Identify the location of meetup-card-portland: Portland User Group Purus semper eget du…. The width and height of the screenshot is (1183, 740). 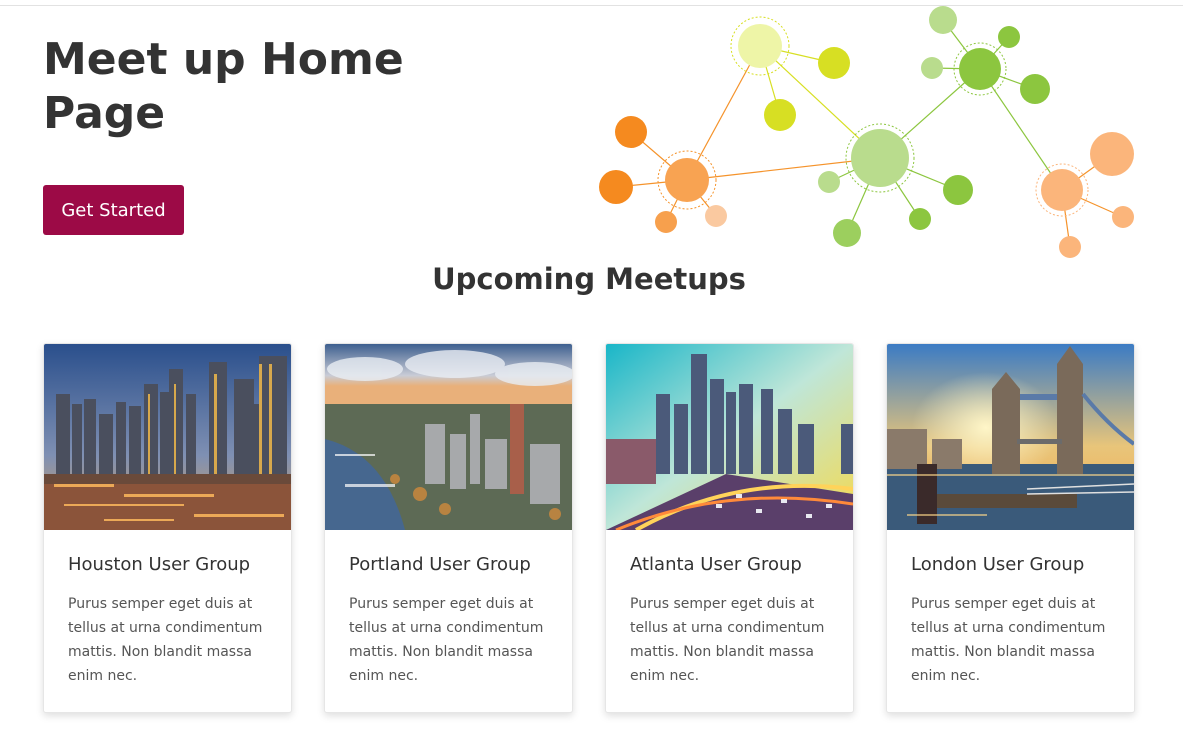
(448, 528).